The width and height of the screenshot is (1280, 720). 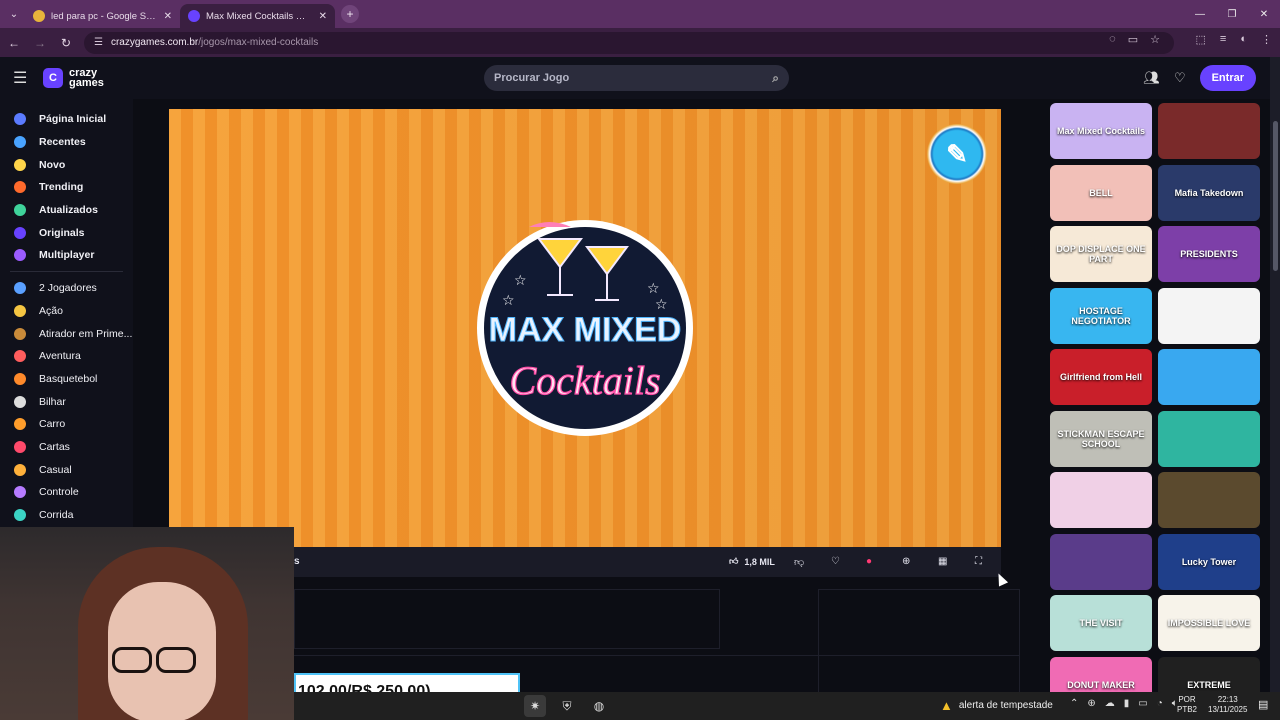 What do you see at coordinates (1227, 78) in the screenshot?
I see `login-button: Entrar` at bounding box center [1227, 78].